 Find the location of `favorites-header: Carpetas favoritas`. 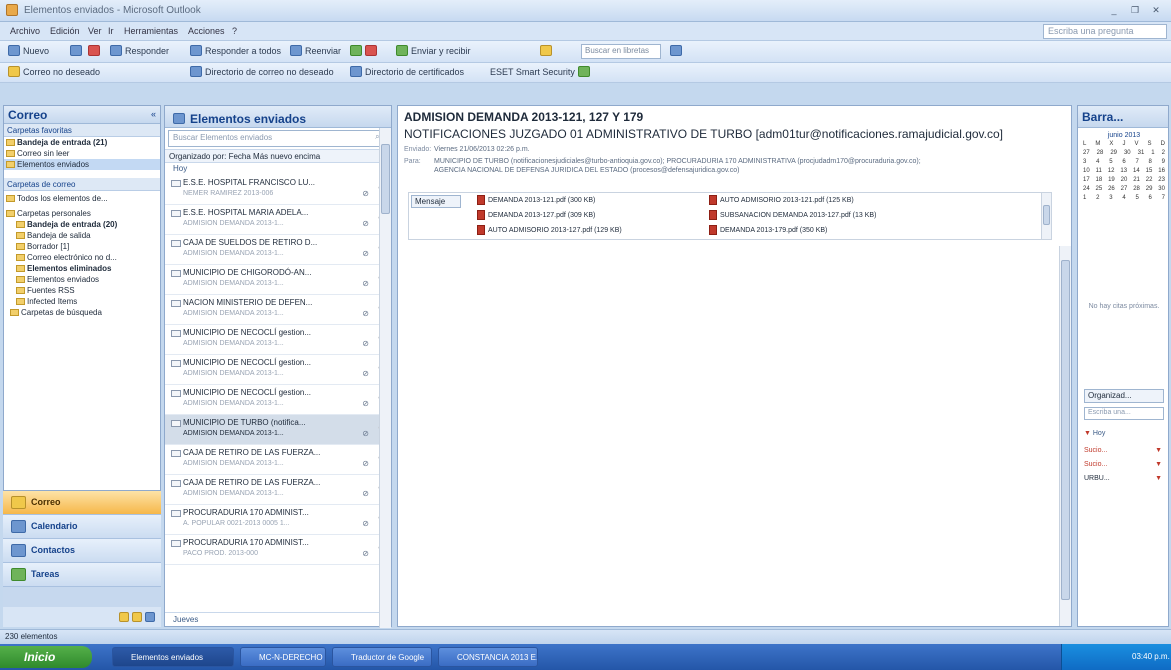

favorites-header: Carpetas favoritas is located at coordinates (82, 130).